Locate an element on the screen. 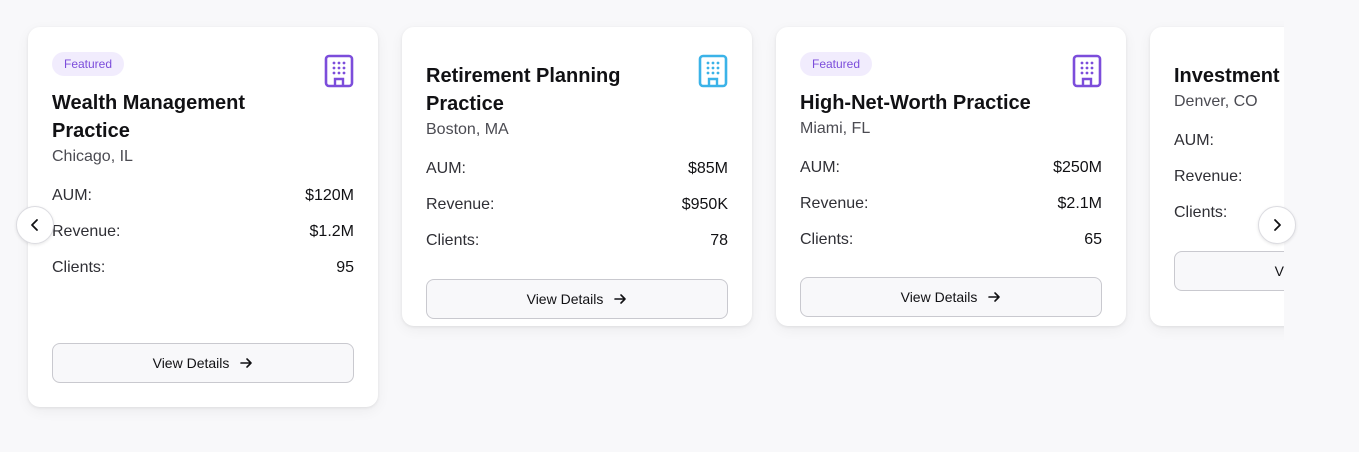 The image size is (1359, 452). stat-aum: AUM: $250M is located at coordinates (951, 168).